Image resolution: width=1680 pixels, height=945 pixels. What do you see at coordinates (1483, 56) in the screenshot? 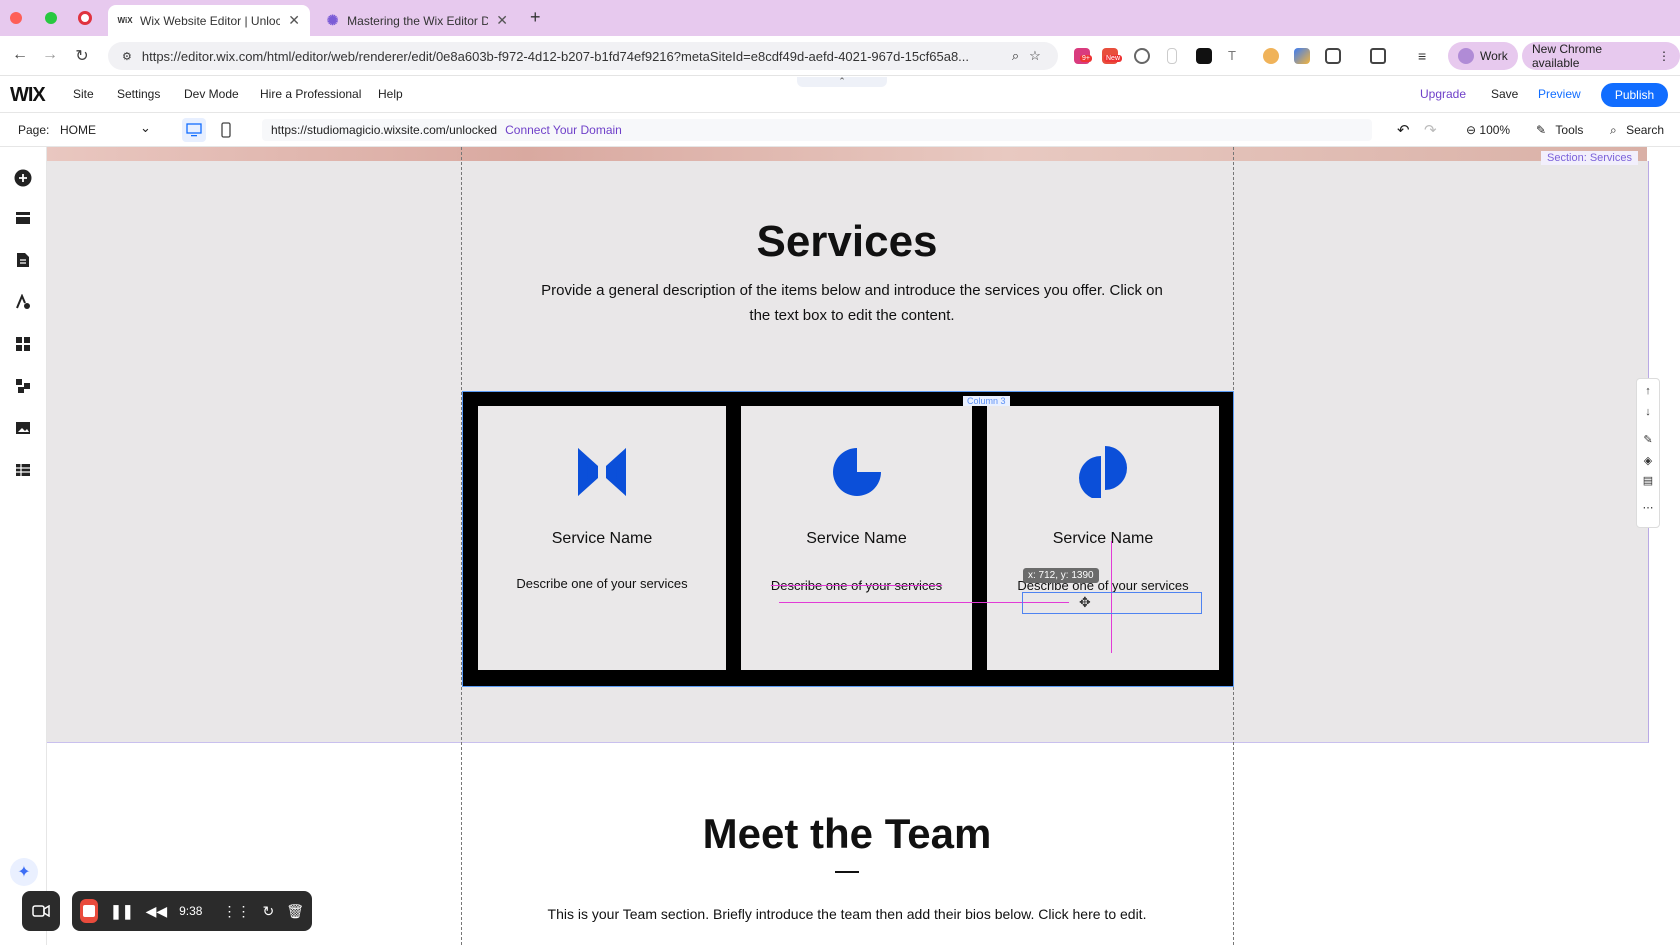
I see `profile-button: Work` at bounding box center [1483, 56].